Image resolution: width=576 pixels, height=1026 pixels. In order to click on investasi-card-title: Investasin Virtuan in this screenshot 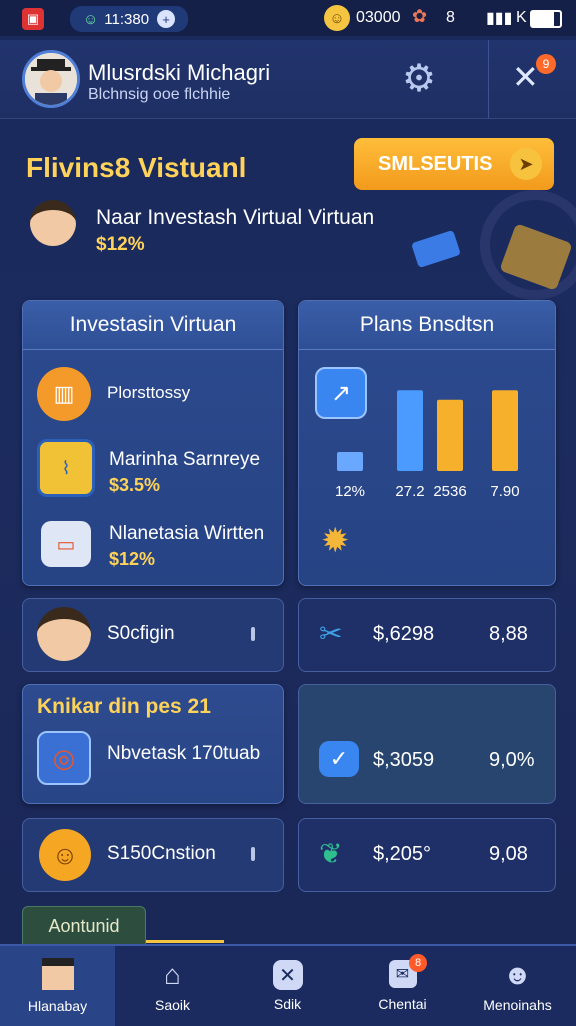, I will do `click(153, 325)`.